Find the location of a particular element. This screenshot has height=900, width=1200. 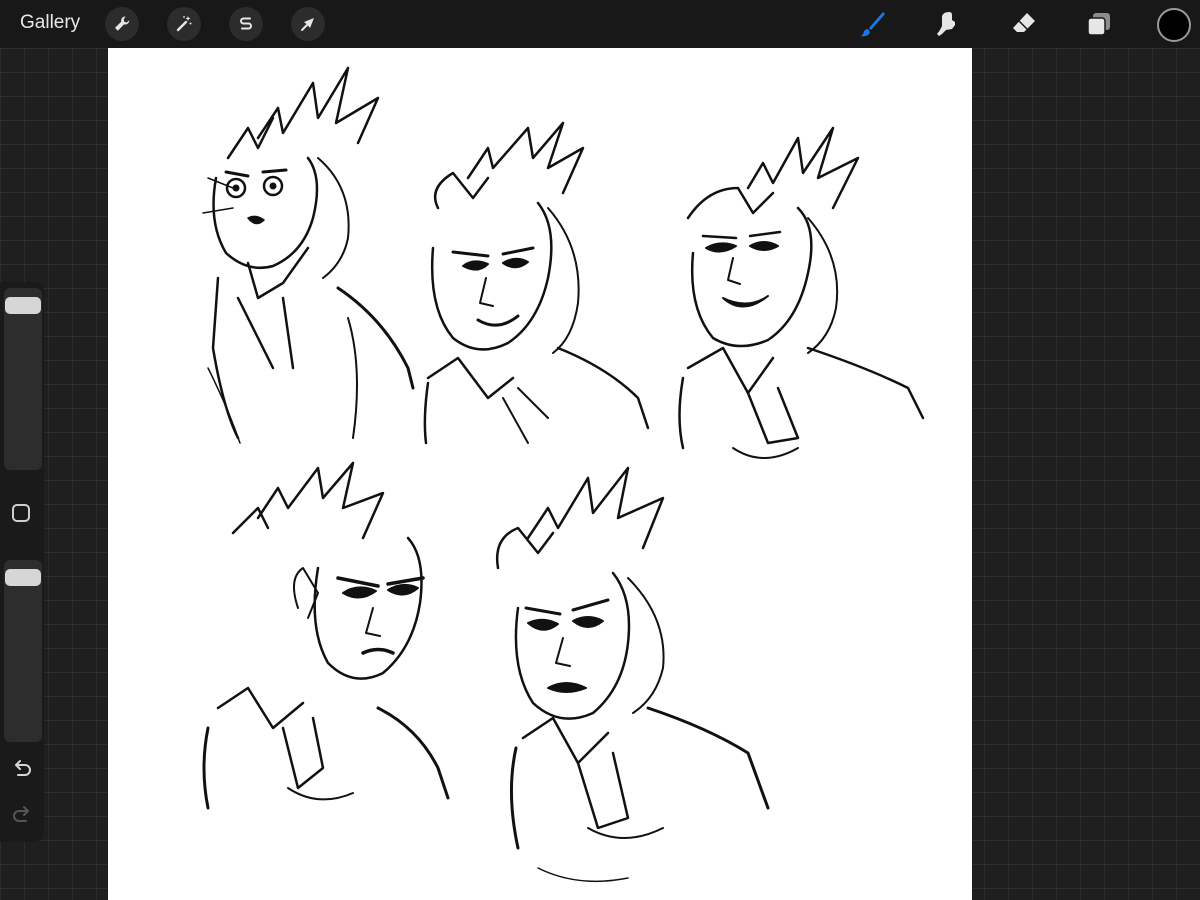

eraser-tool-button is located at coordinates (1024, 24).